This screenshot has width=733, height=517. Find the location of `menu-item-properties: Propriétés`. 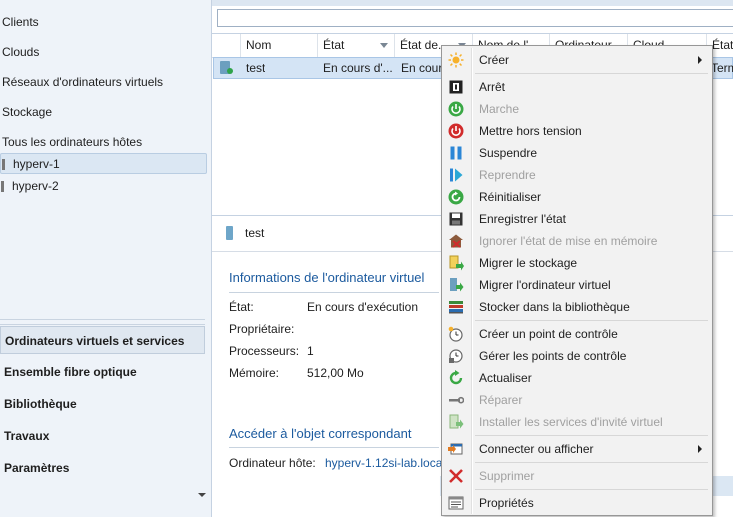

menu-item-properties: Propriétés is located at coordinates (577, 503).